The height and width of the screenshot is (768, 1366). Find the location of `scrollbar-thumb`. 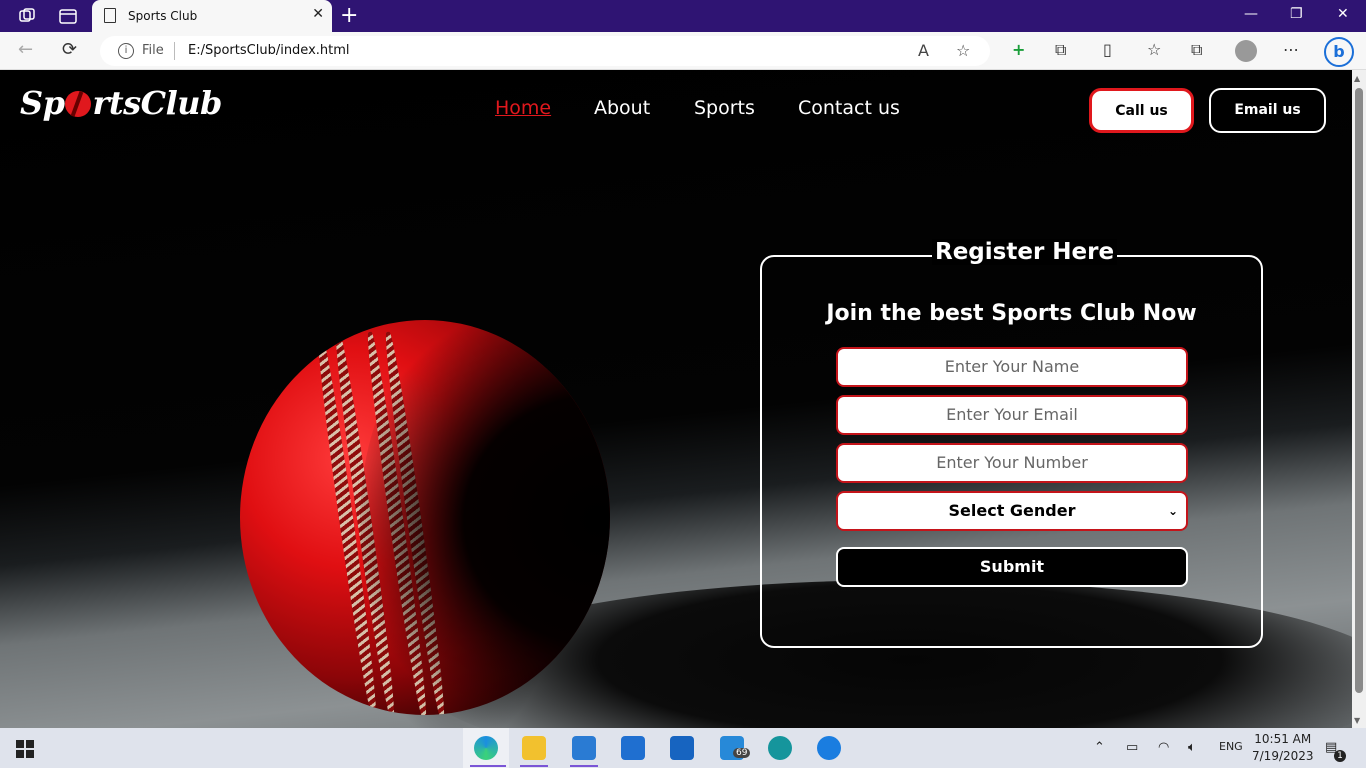

scrollbar-thumb is located at coordinates (1359, 390).